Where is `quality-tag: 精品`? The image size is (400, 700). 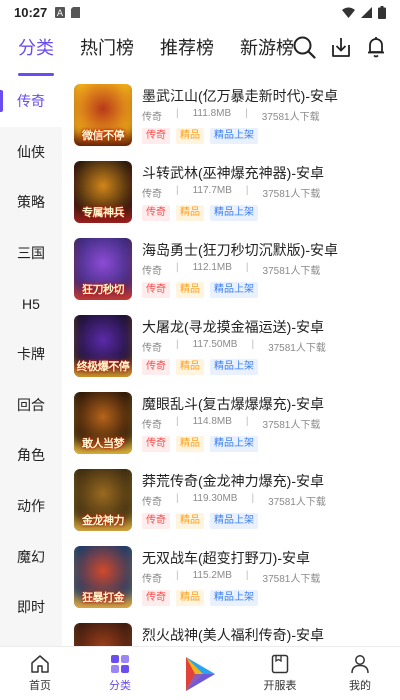
quality-tag: 精品 is located at coordinates (190, 598).